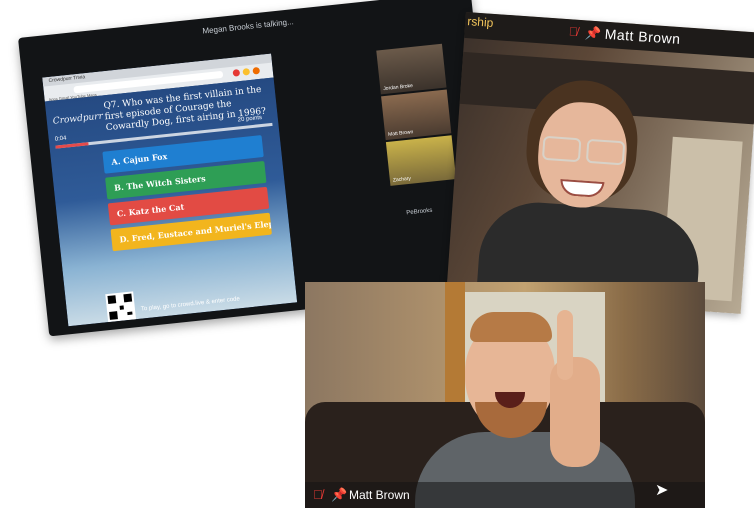 This screenshot has width=754, height=508. What do you see at coordinates (398, 87) in the screenshot?
I see `participant-name: Jordan Broke` at bounding box center [398, 87].